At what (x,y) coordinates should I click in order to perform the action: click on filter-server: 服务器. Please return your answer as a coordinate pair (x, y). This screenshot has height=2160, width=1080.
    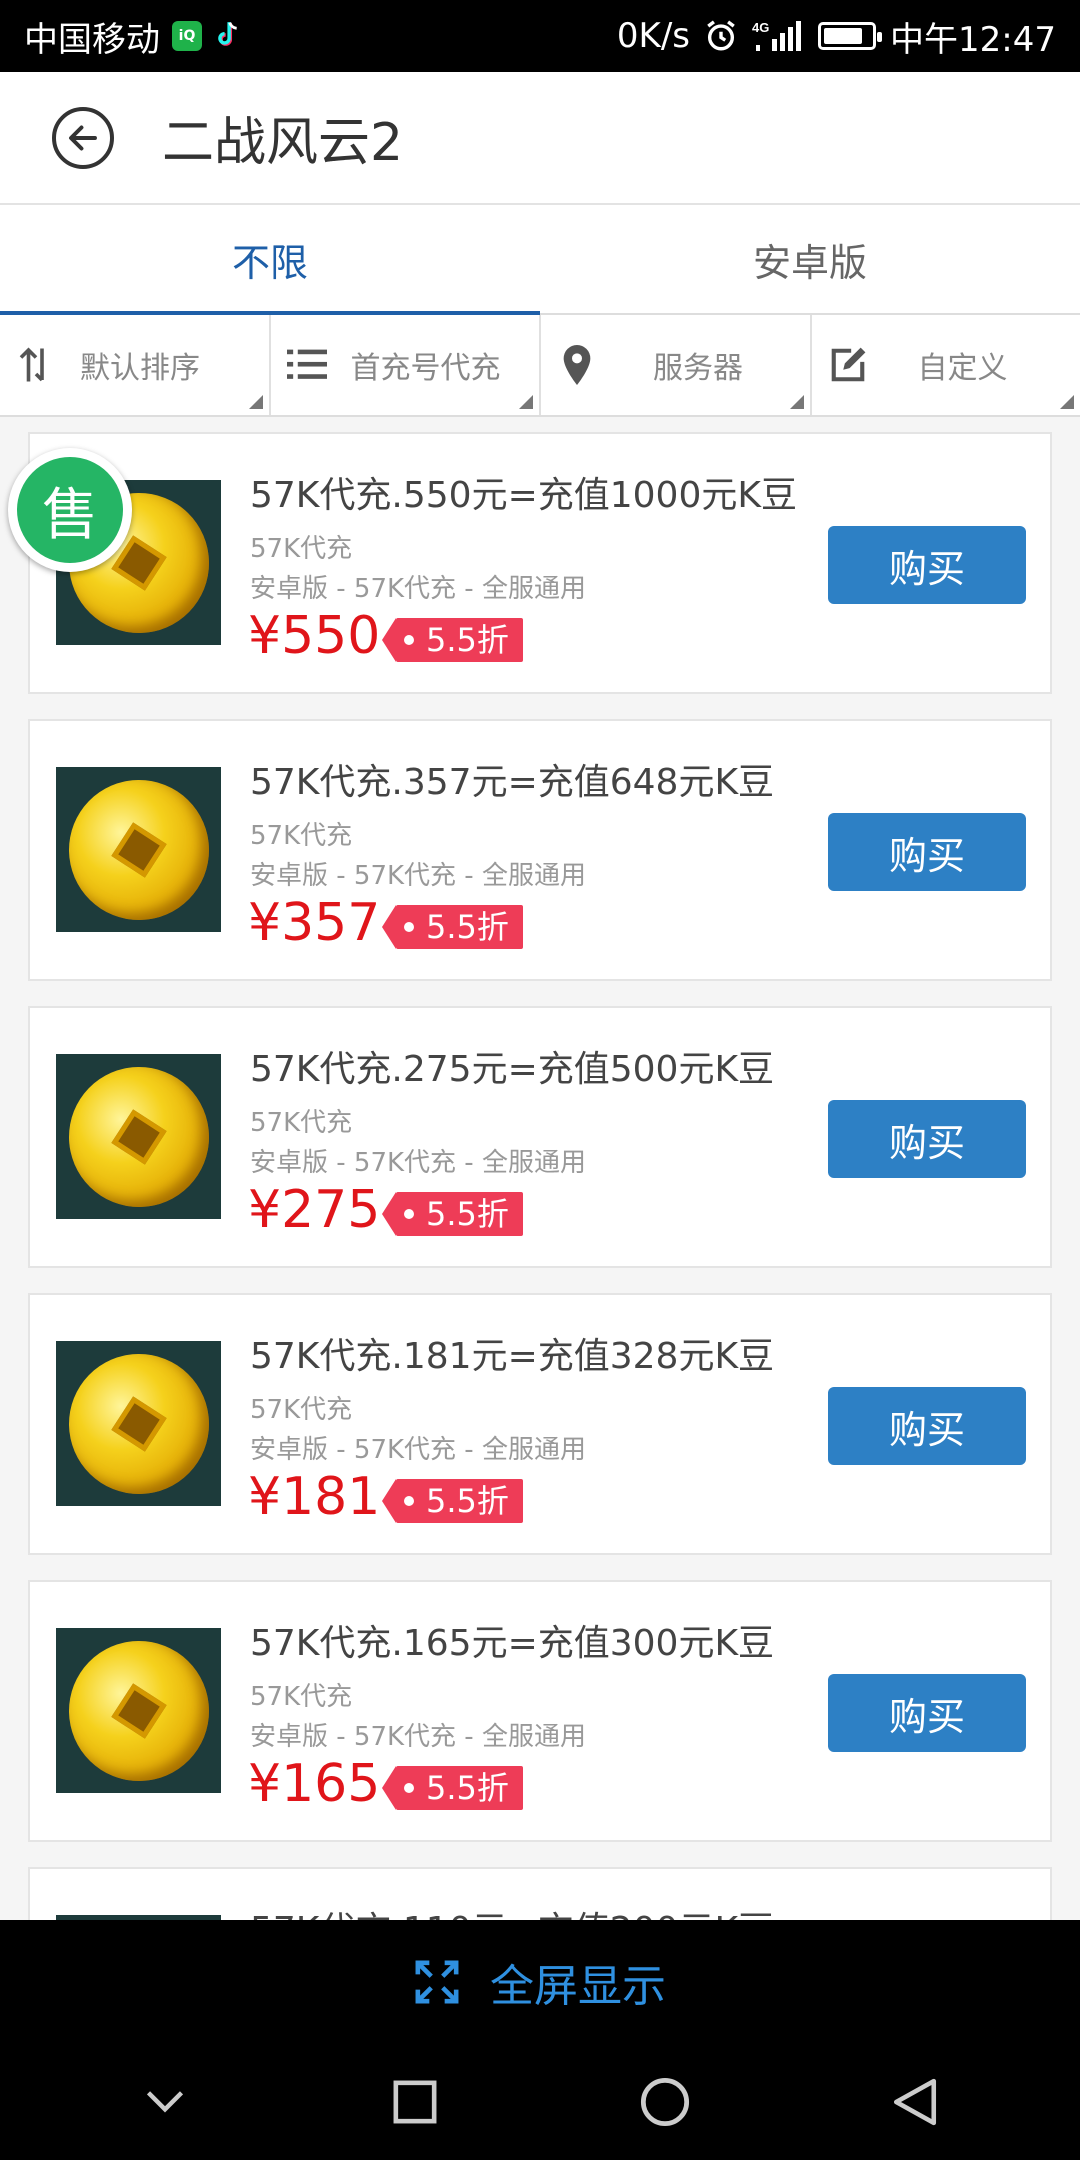
    Looking at the image, I should click on (676, 365).